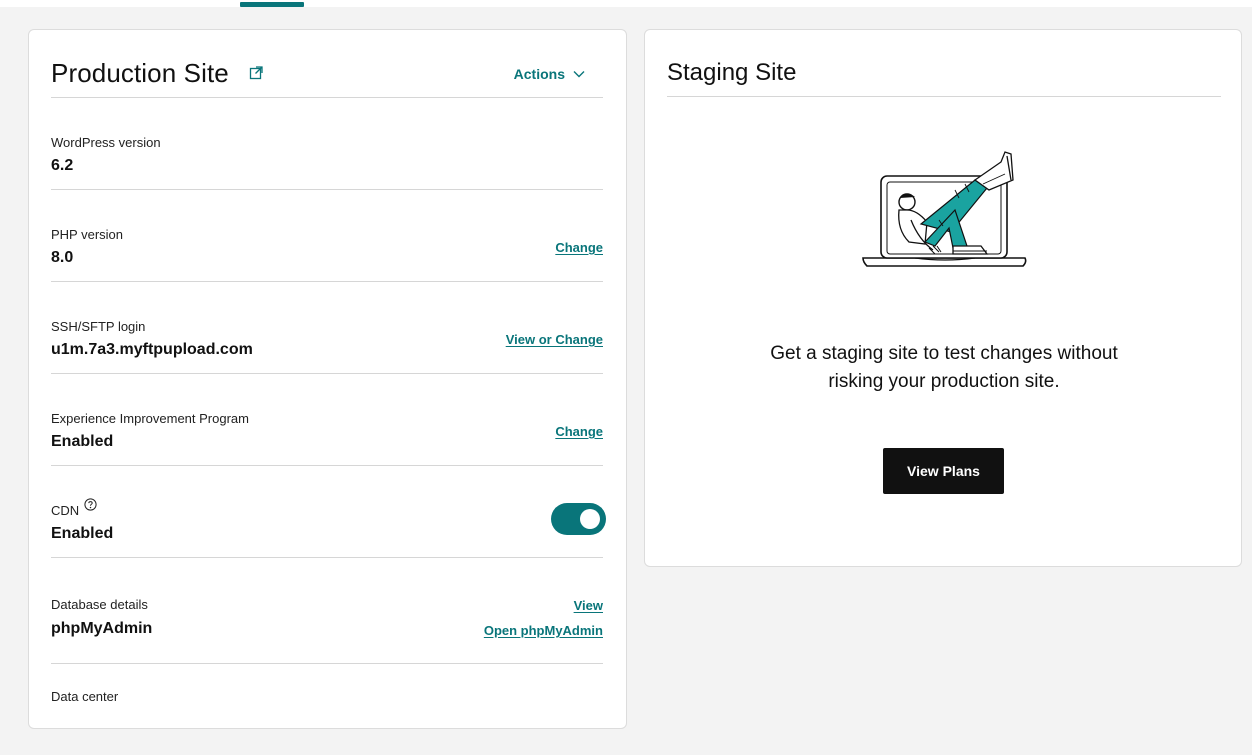 The width and height of the screenshot is (1252, 755). I want to click on php-version-change-link: Change, so click(579, 247).